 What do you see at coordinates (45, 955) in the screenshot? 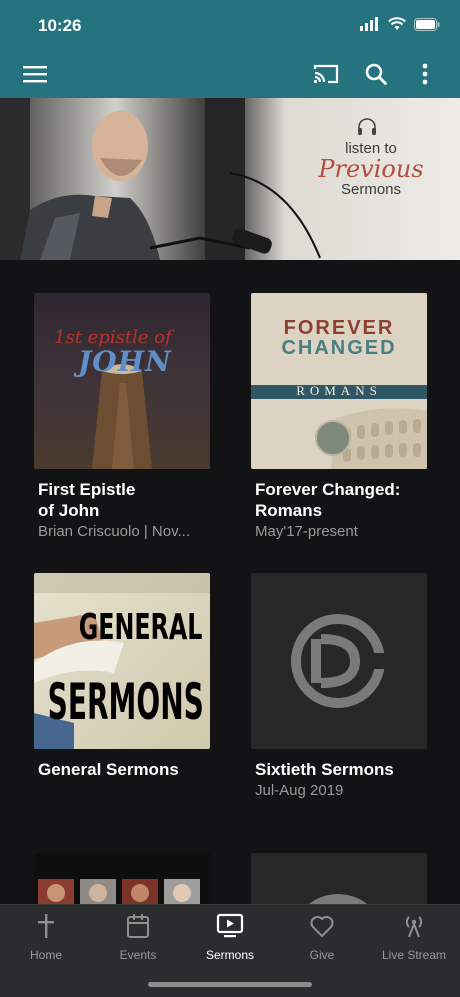
I see `nav-home-label: Home` at bounding box center [45, 955].